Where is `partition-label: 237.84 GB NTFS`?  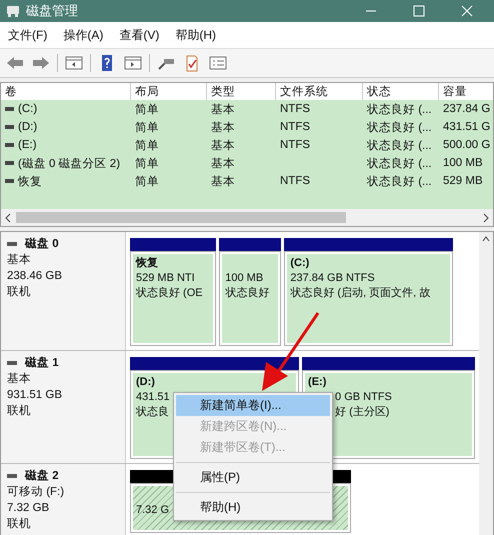 partition-label: 237.84 GB NTFS is located at coordinates (332, 278).